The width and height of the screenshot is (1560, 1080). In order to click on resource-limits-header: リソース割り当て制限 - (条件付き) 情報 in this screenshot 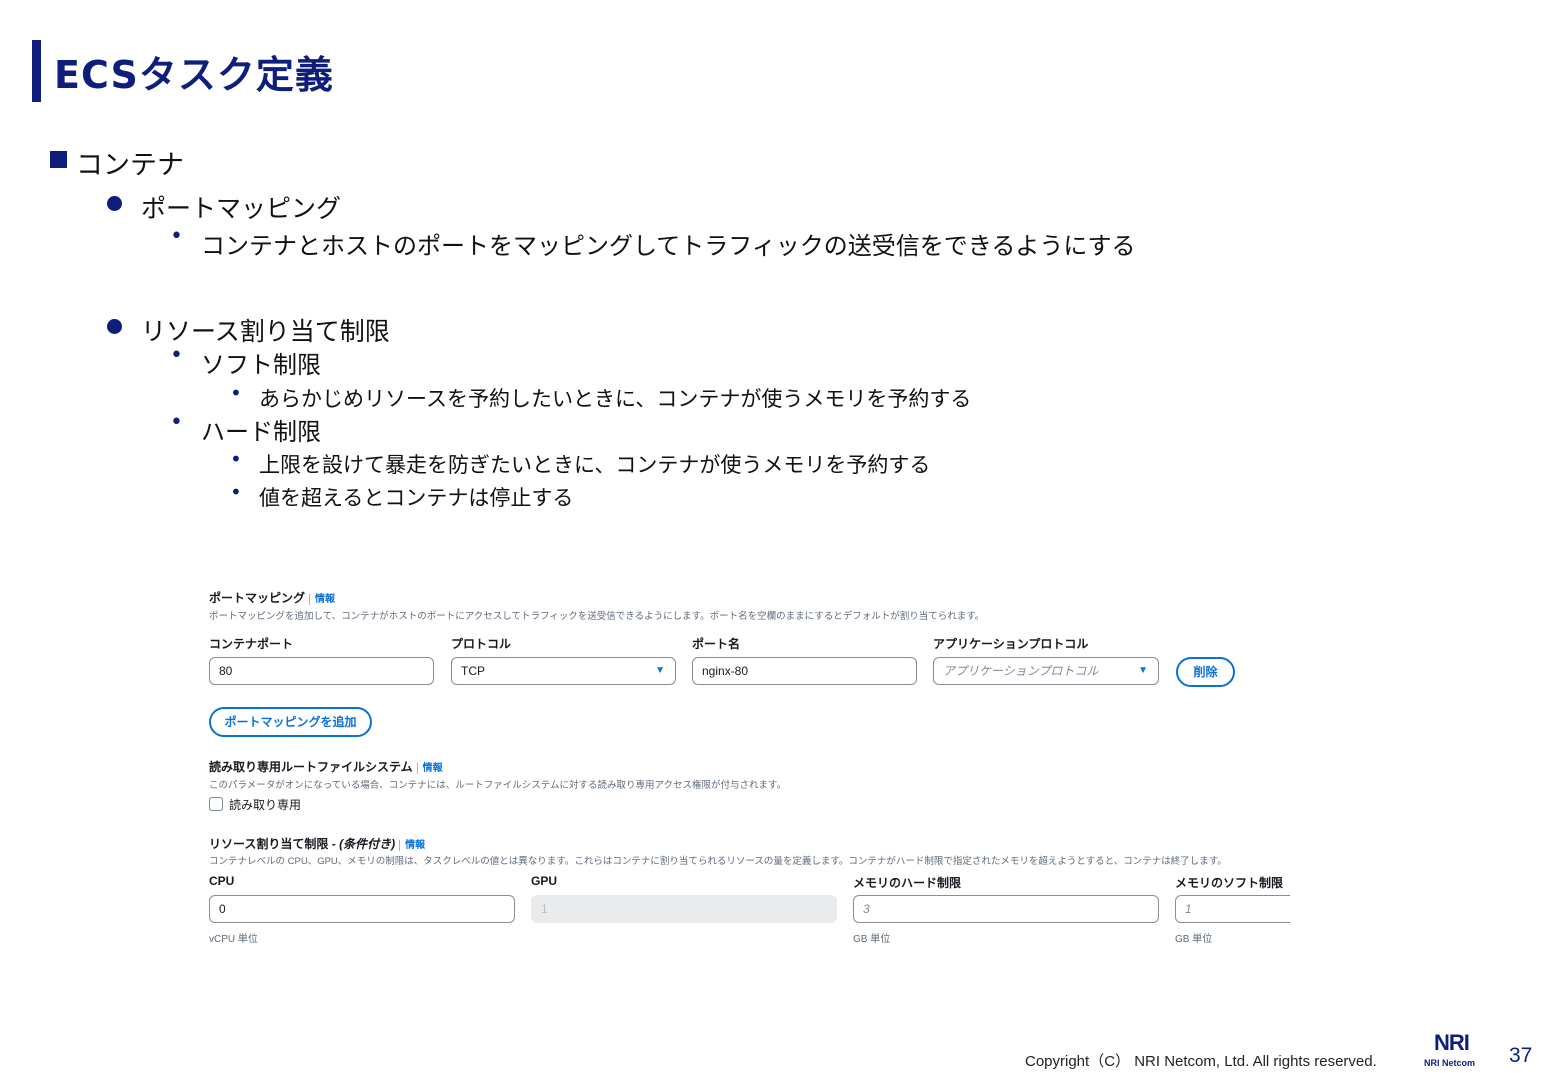, I will do `click(317, 844)`.